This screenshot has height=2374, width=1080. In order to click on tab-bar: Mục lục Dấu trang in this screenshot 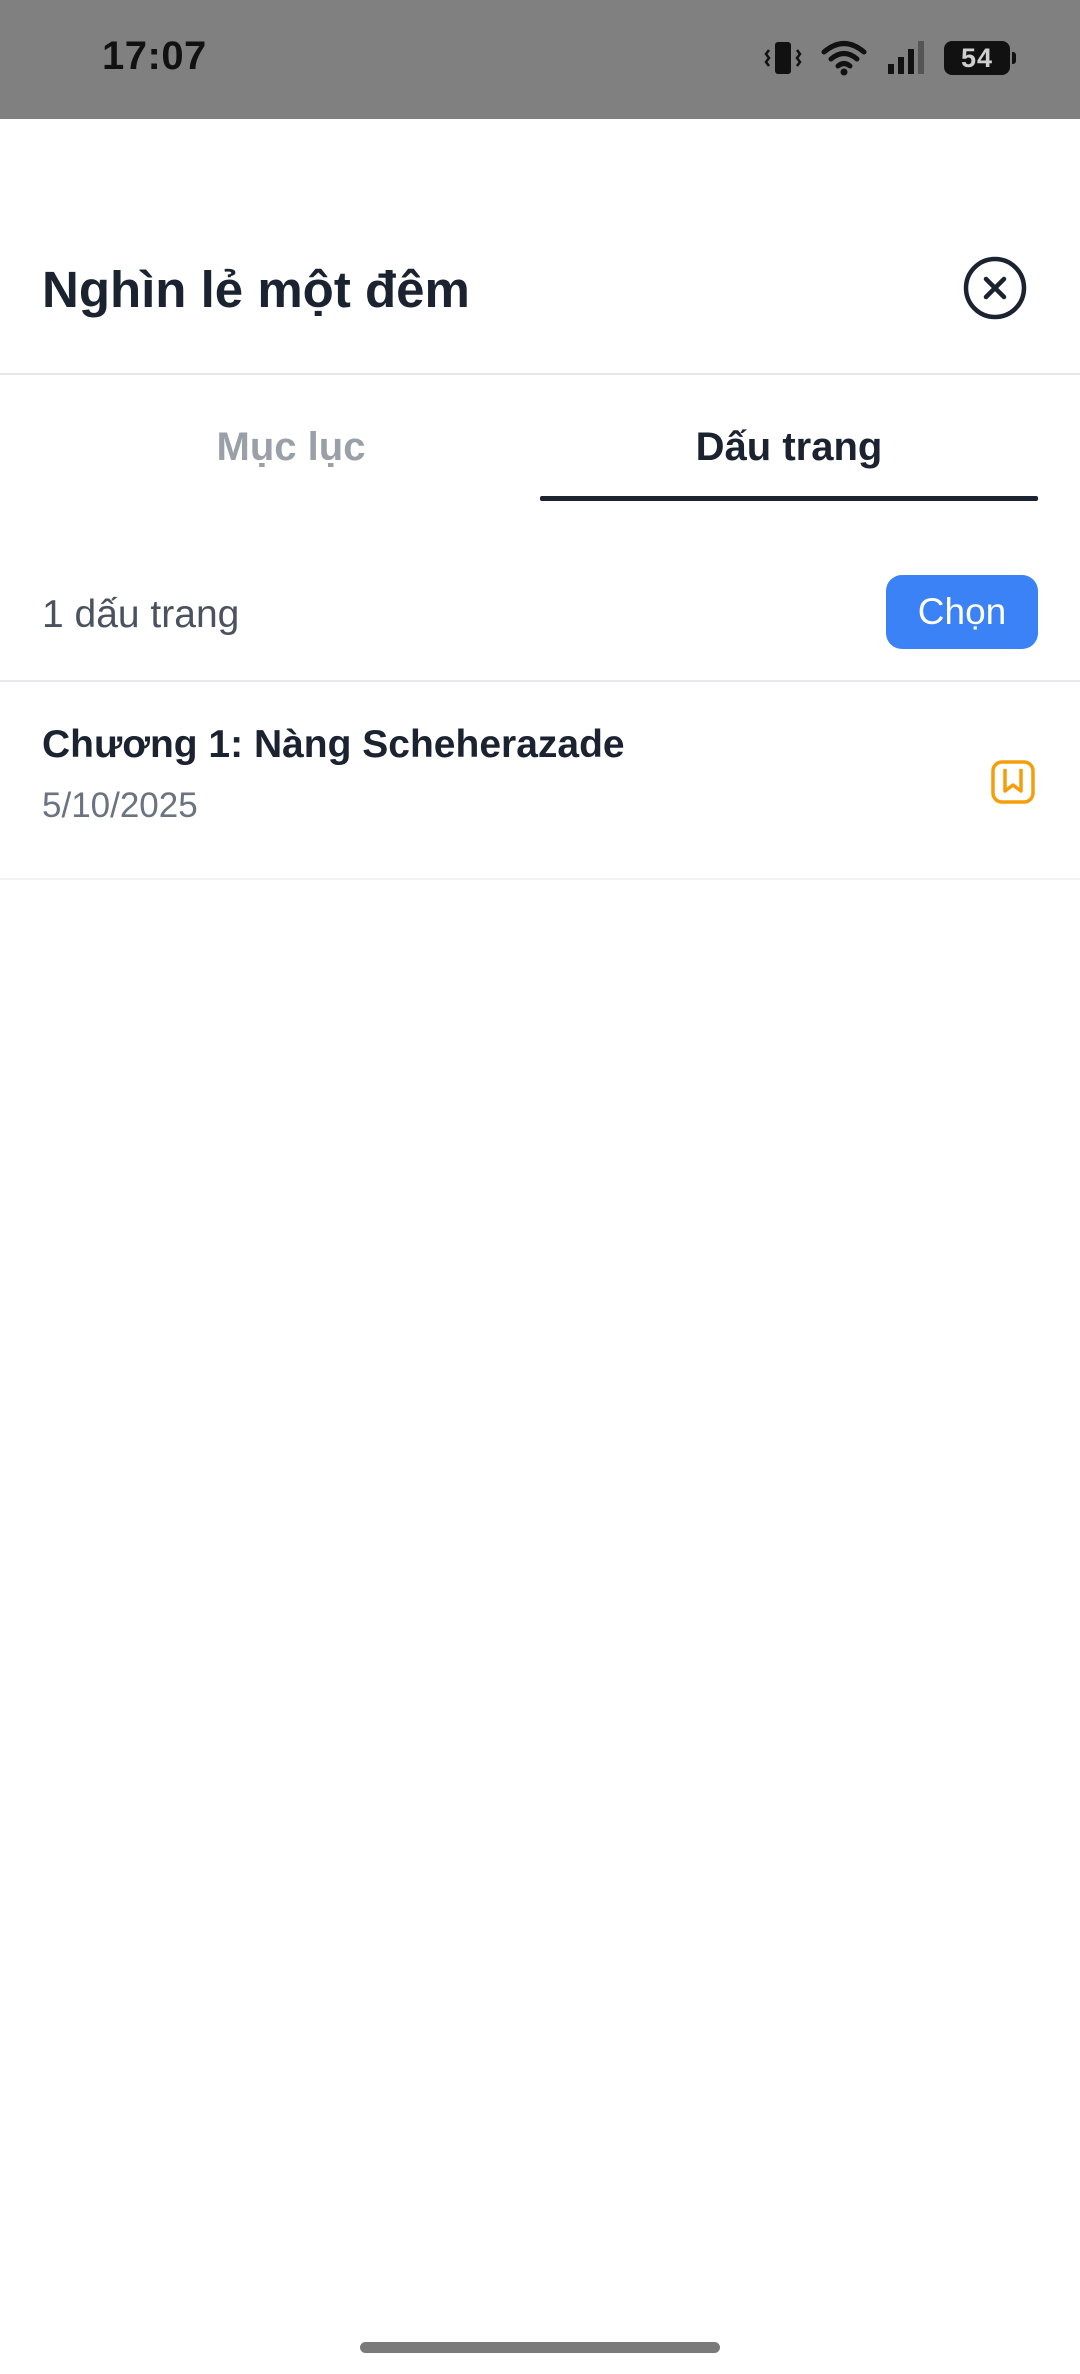, I will do `click(540, 440)`.